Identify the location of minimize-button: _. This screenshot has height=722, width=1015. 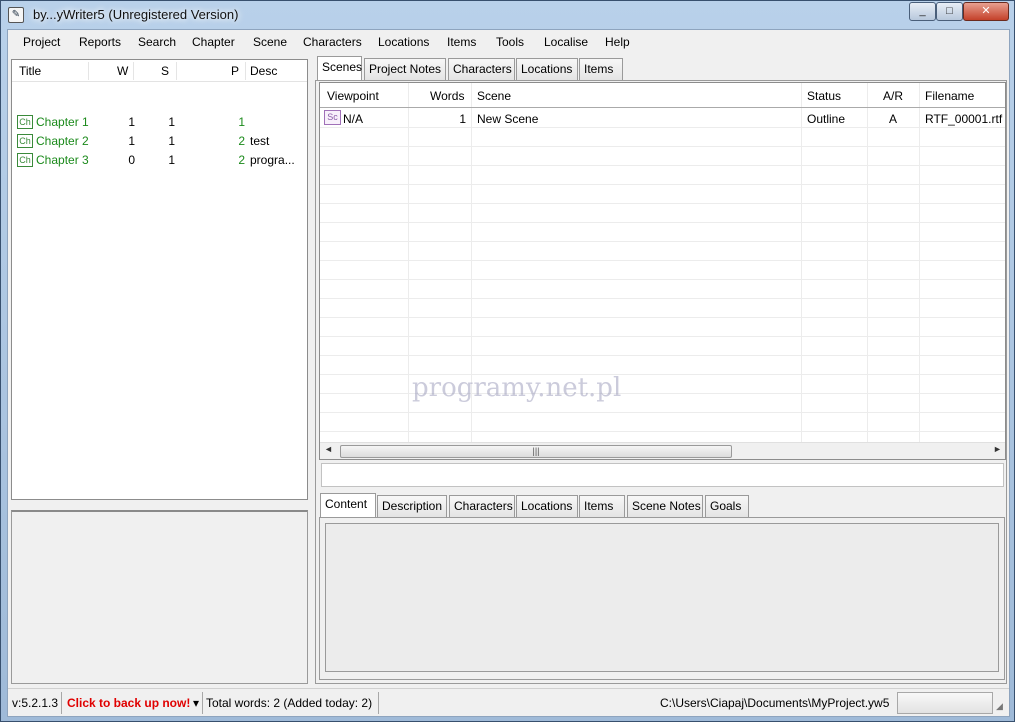
(922, 11).